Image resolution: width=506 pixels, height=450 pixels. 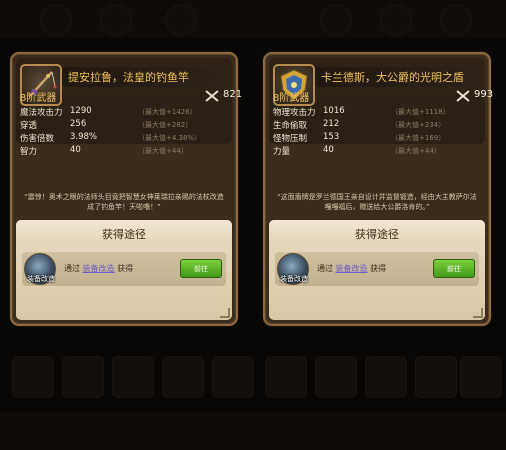 What do you see at coordinates (29, 126) in the screenshot?
I see `stat-name: 穿透` at bounding box center [29, 126].